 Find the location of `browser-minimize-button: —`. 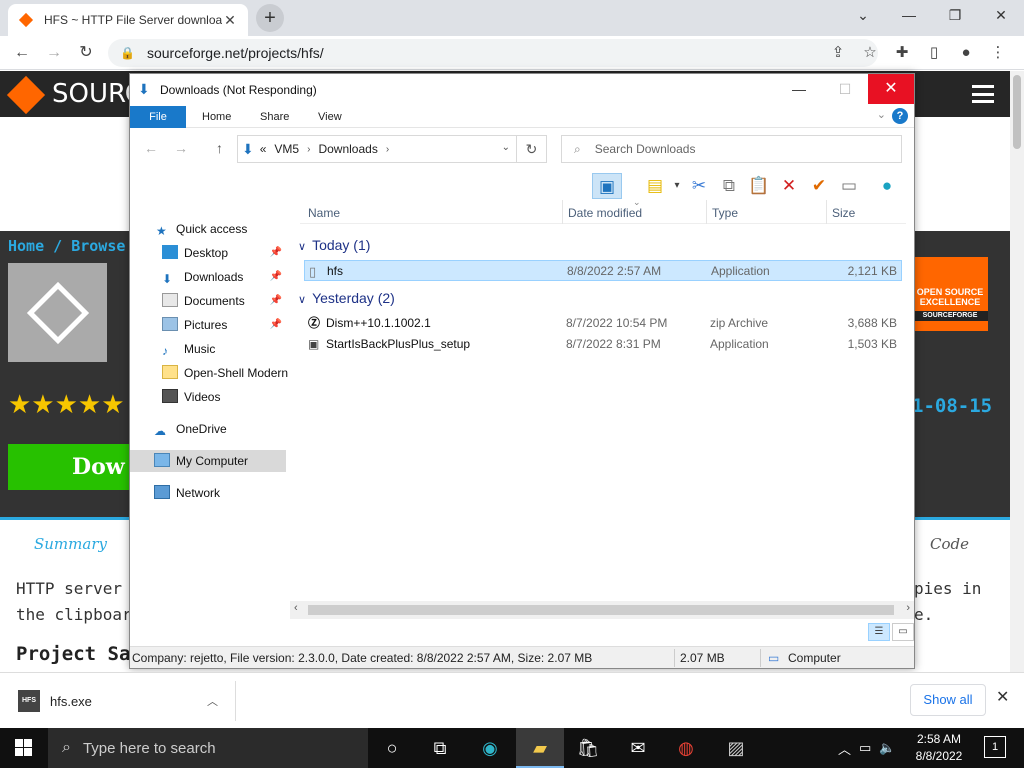

browser-minimize-button: — is located at coordinates (909, 16).